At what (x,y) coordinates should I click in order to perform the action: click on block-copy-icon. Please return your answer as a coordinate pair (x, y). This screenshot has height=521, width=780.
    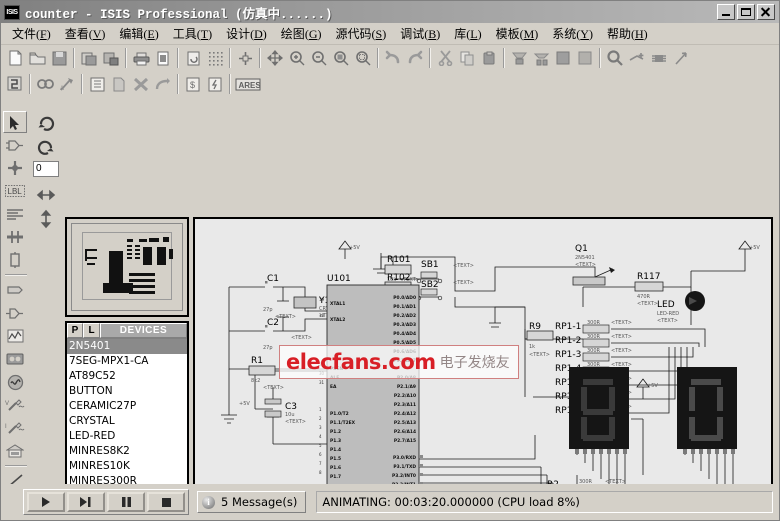
    Looking at the image, I should click on (519, 58).